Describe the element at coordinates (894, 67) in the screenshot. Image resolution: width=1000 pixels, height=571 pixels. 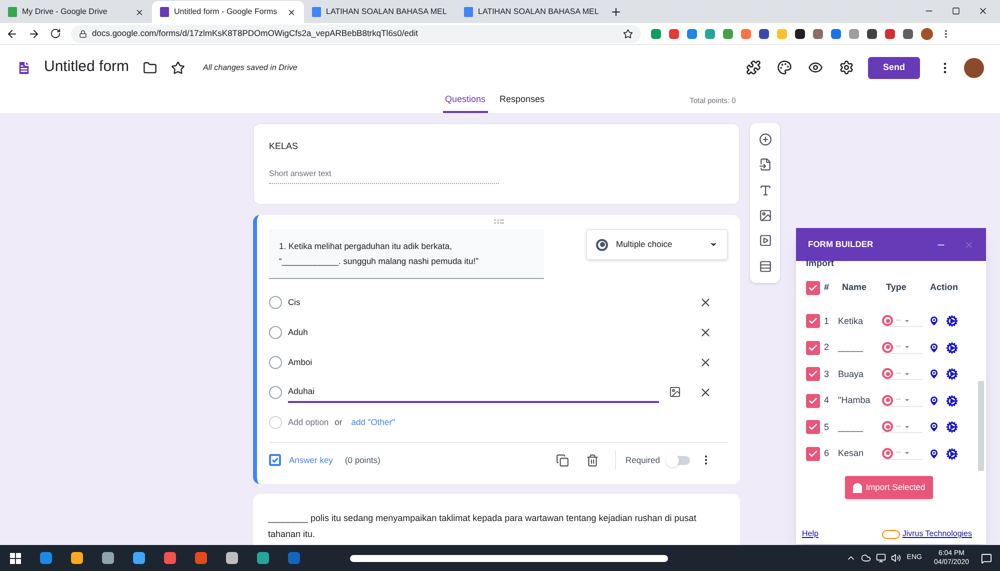
I see `send-button: Send` at that location.